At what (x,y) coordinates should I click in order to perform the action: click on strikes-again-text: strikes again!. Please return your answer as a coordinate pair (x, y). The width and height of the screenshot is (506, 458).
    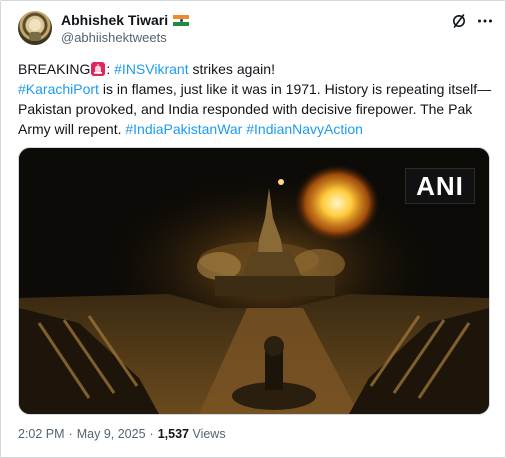
    Looking at the image, I should click on (231, 69).